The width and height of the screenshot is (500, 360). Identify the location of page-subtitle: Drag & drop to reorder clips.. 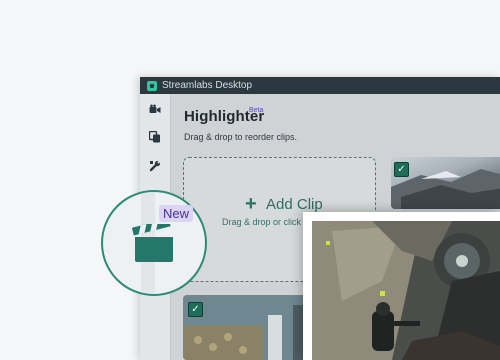
(241, 137).